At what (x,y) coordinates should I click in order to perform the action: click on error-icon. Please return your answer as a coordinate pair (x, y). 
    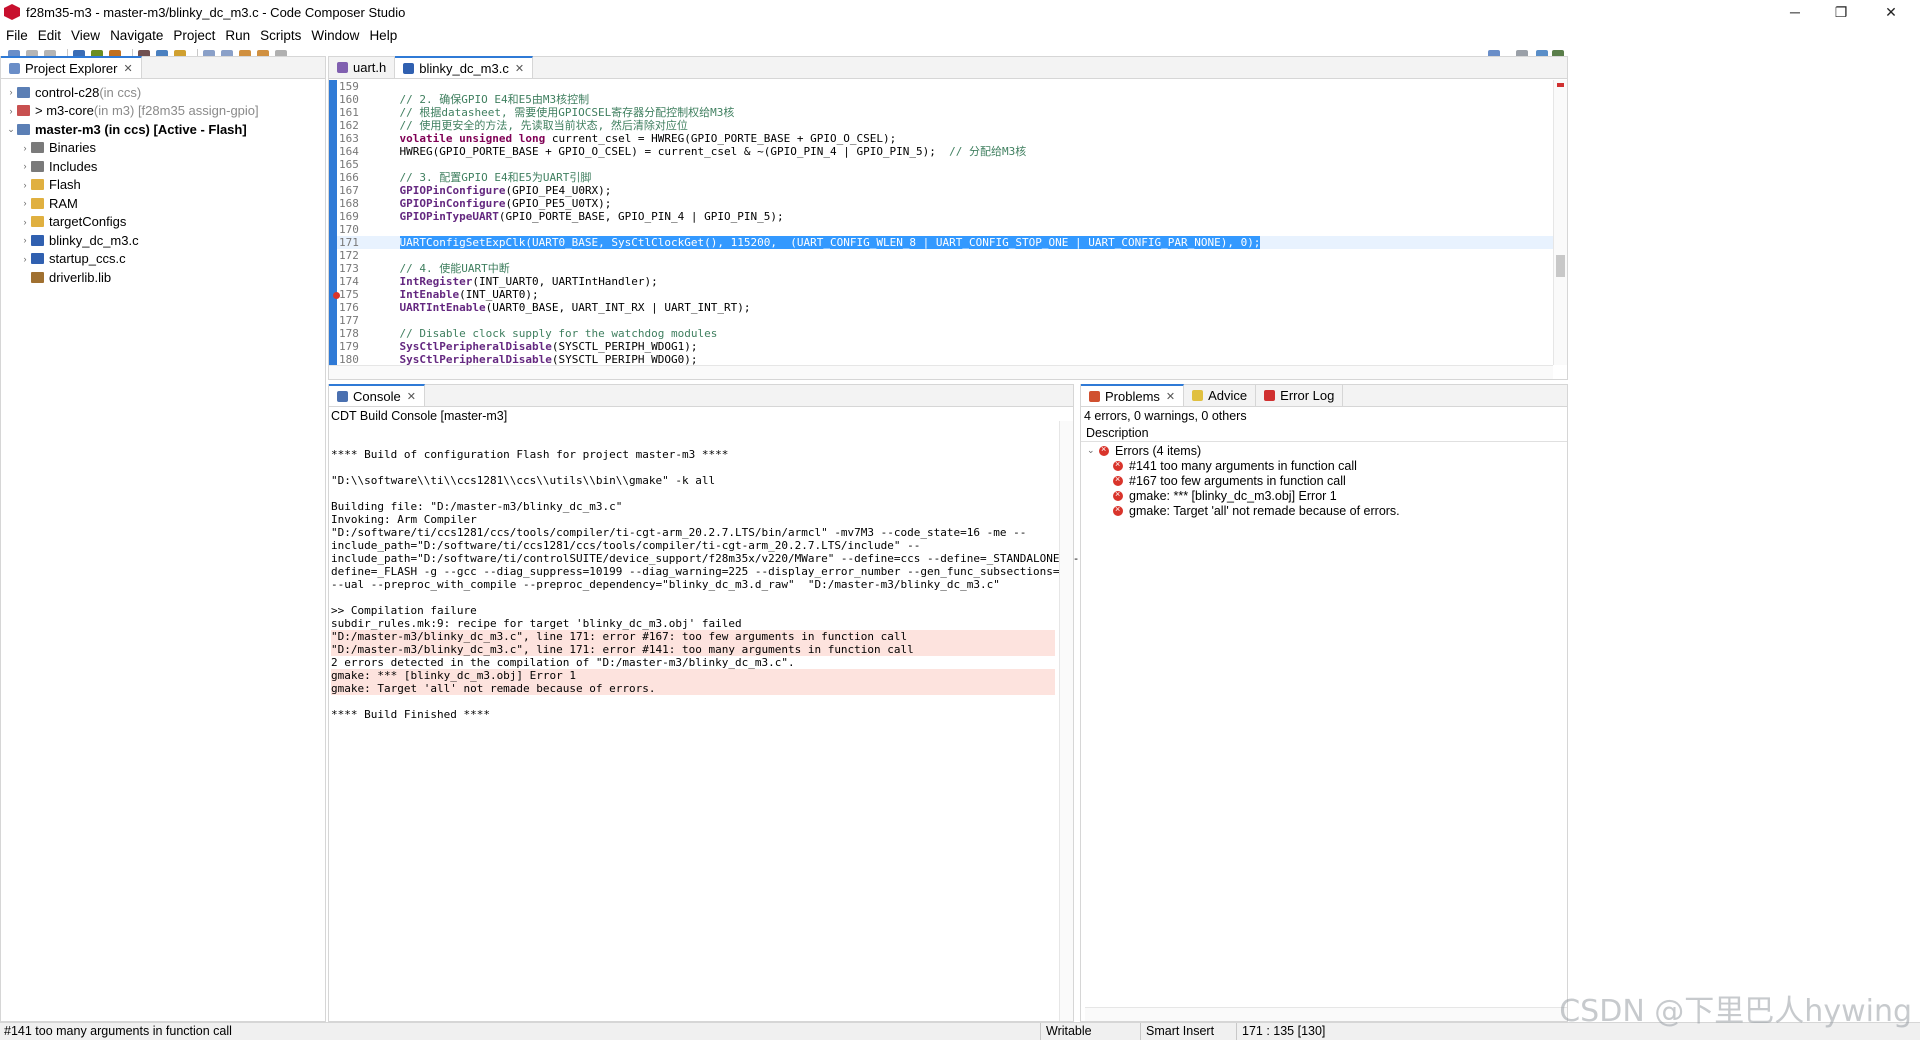
    Looking at the image, I should click on (1118, 480).